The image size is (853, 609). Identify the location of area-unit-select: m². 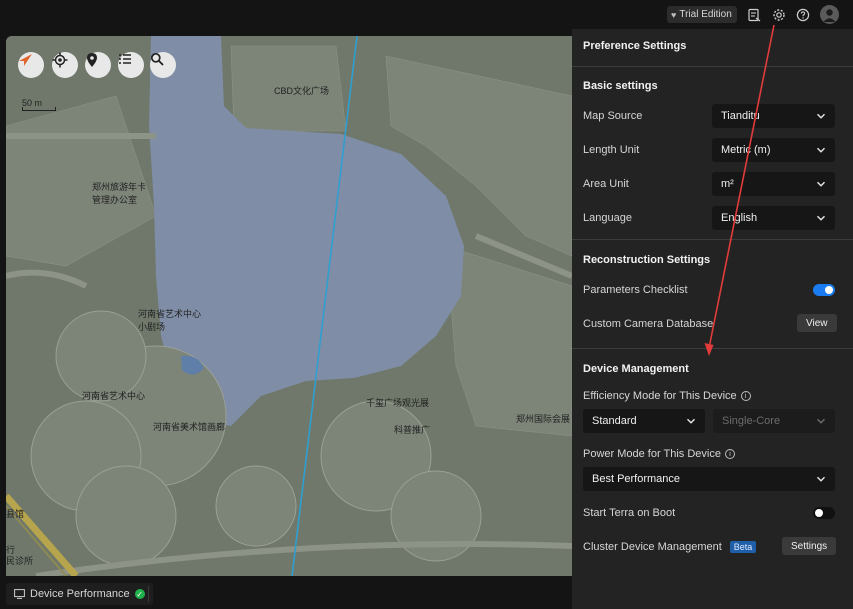
(773, 184).